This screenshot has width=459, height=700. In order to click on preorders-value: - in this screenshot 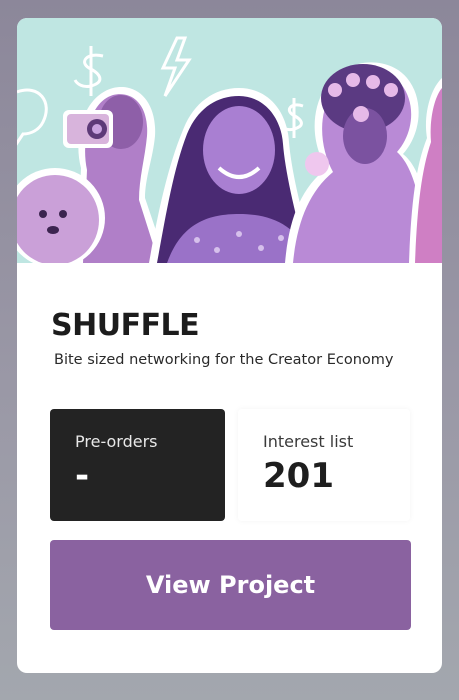, I will do `click(82, 476)`.